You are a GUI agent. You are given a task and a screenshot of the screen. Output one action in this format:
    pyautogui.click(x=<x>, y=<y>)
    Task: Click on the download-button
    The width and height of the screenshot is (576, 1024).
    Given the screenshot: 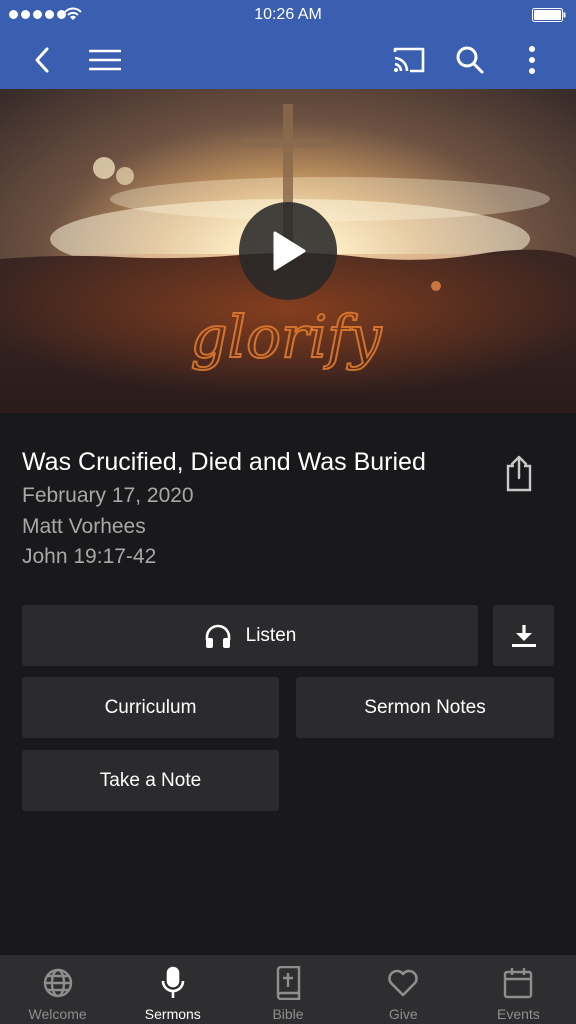 What is the action you would take?
    pyautogui.click(x=523, y=635)
    